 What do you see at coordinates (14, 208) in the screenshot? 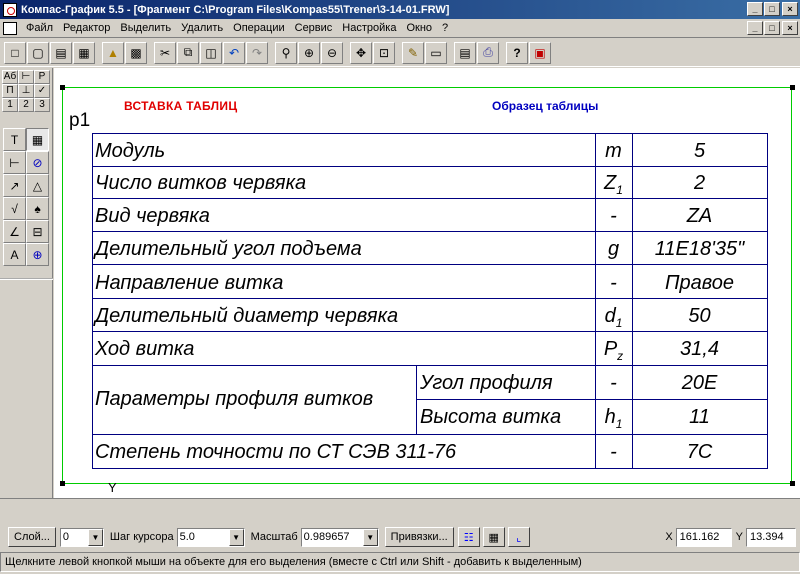
I see `roughness-icon: √` at bounding box center [14, 208].